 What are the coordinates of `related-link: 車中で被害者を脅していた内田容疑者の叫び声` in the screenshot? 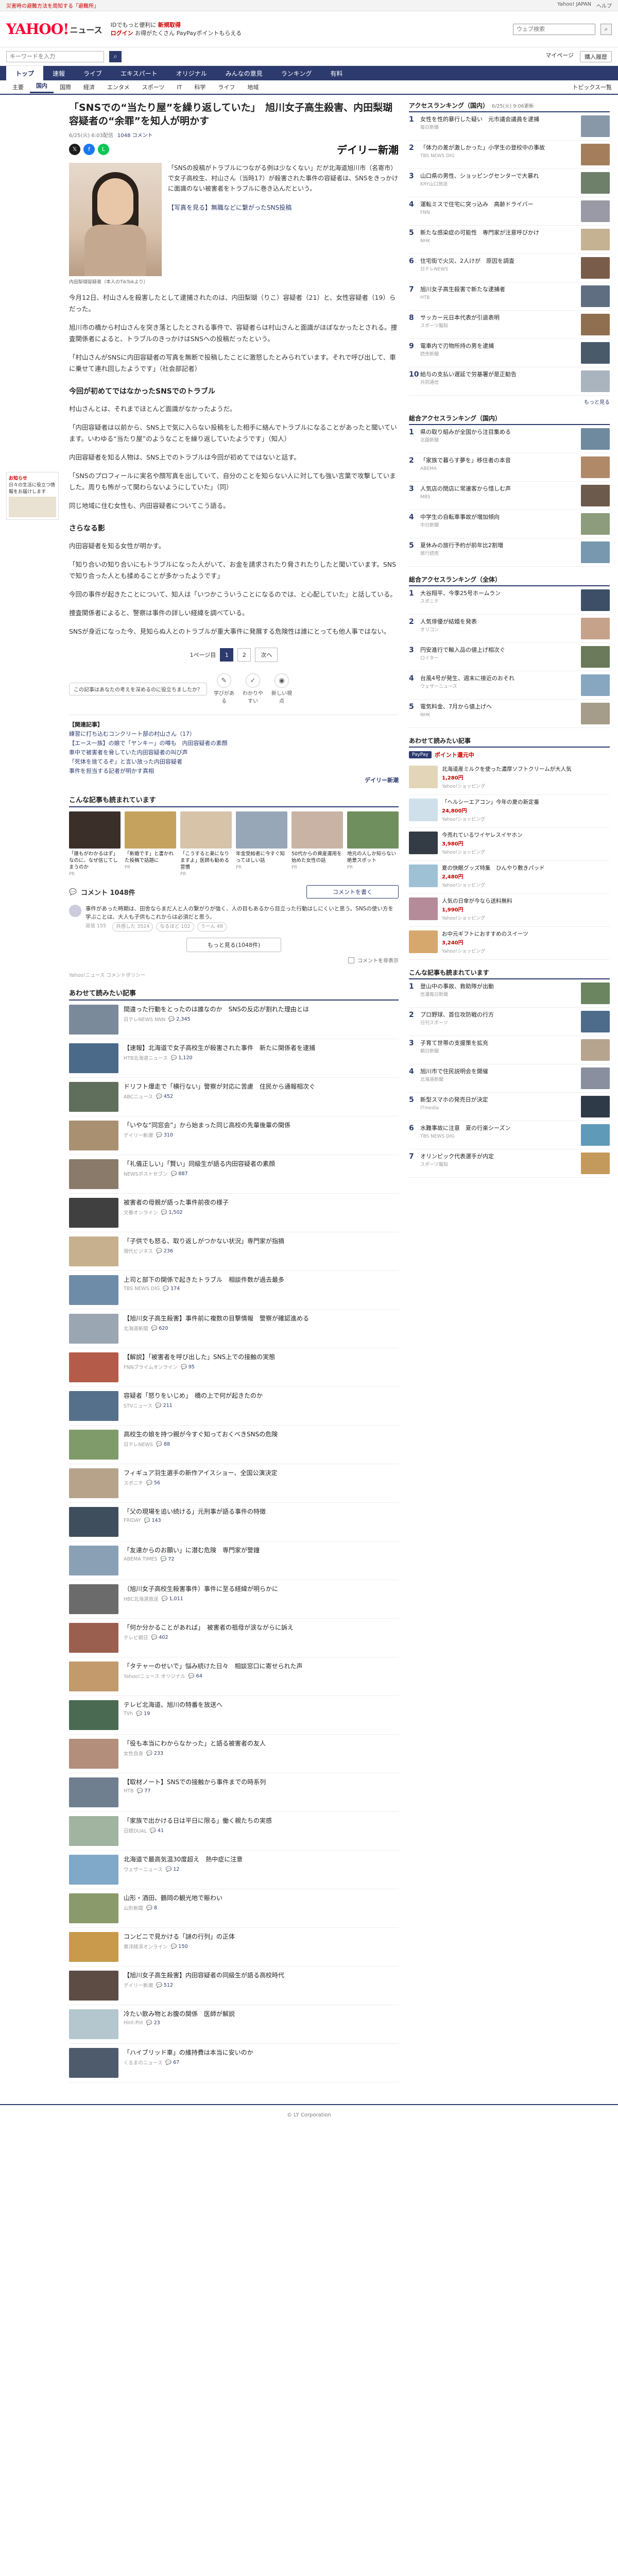 It's located at (234, 752).